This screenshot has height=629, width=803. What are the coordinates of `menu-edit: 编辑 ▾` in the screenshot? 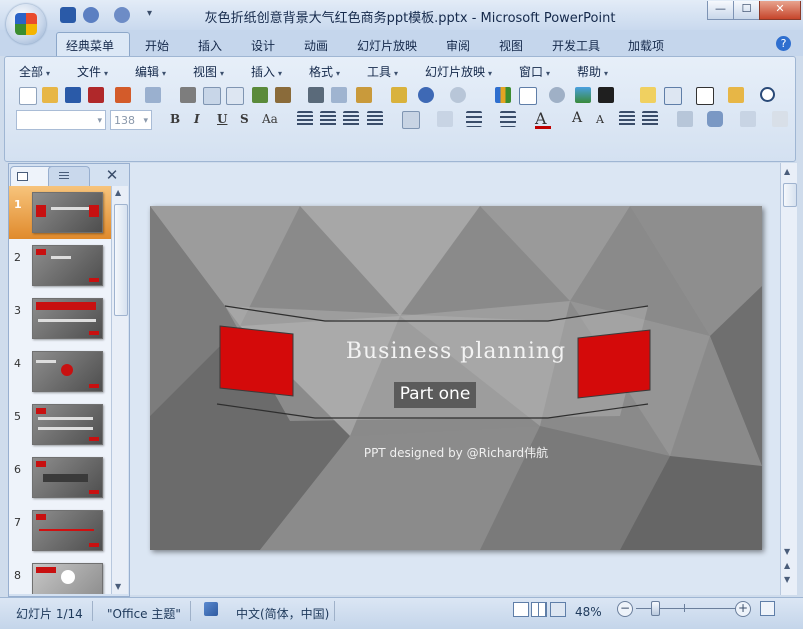 It's located at (150, 71).